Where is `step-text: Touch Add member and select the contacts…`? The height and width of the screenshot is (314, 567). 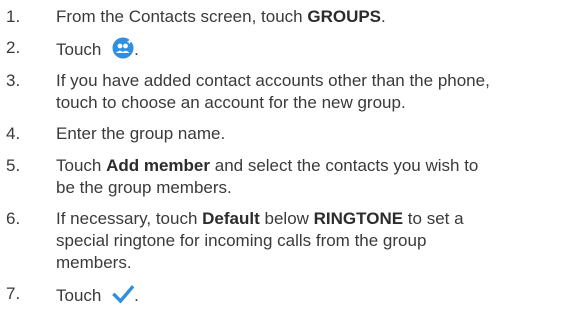 step-text: Touch Add member and select the contacts… is located at coordinates (308, 177).